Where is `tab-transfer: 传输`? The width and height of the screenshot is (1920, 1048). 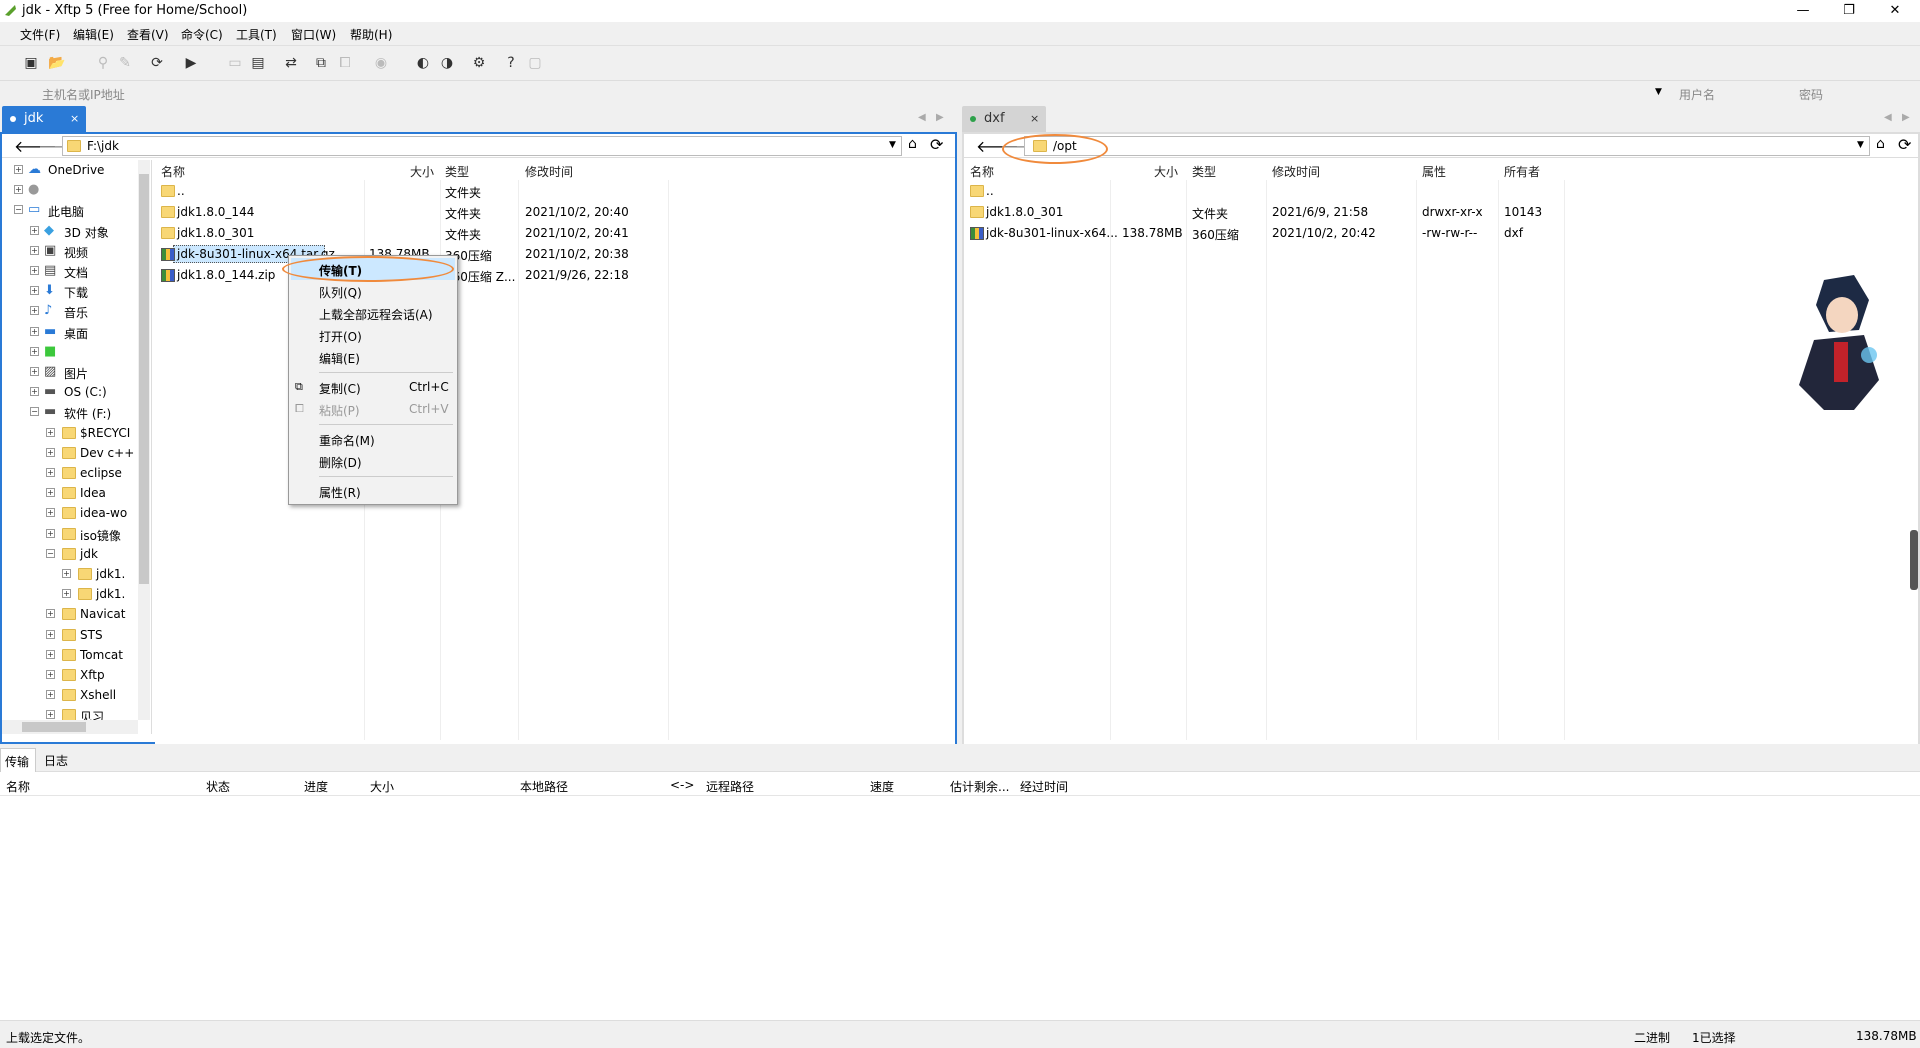 tab-transfer: 传输 is located at coordinates (18, 760).